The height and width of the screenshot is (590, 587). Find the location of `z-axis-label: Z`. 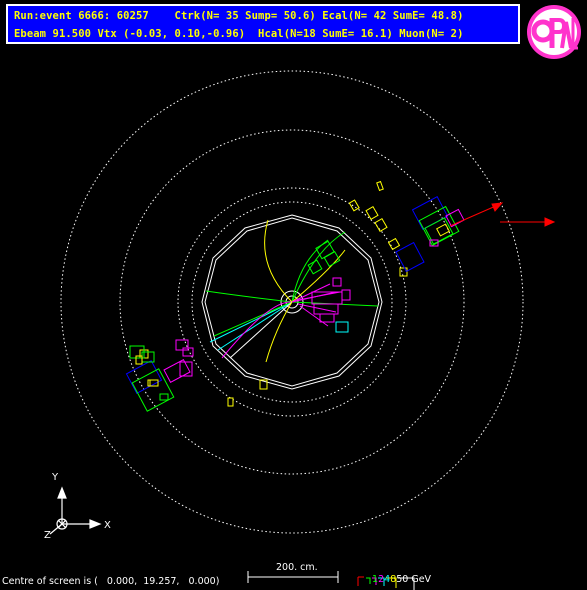

z-axis-label: Z is located at coordinates (47, 535).